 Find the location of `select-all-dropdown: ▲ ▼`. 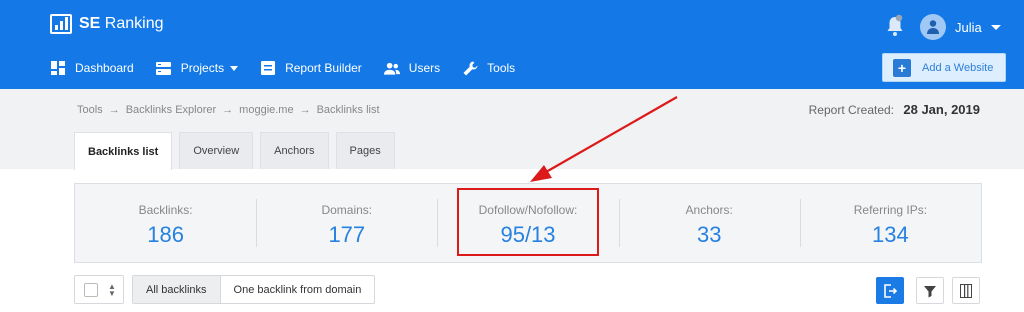

select-all-dropdown: ▲ ▼ is located at coordinates (99, 289).